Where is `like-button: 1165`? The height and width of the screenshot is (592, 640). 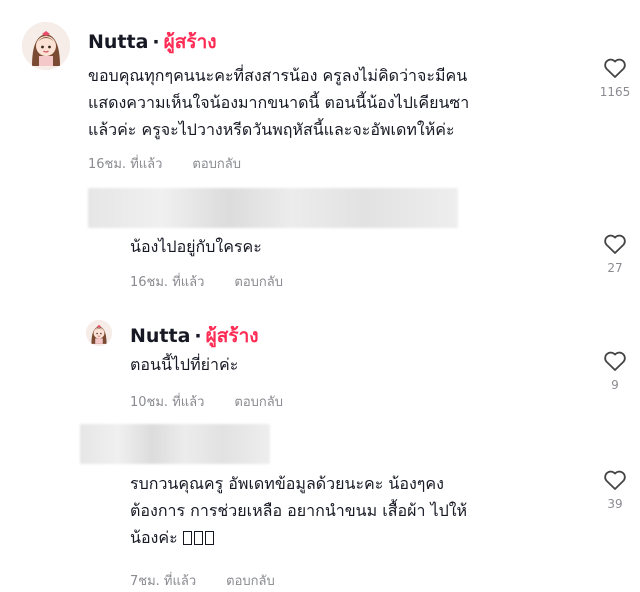 like-button: 1165 is located at coordinates (615, 78).